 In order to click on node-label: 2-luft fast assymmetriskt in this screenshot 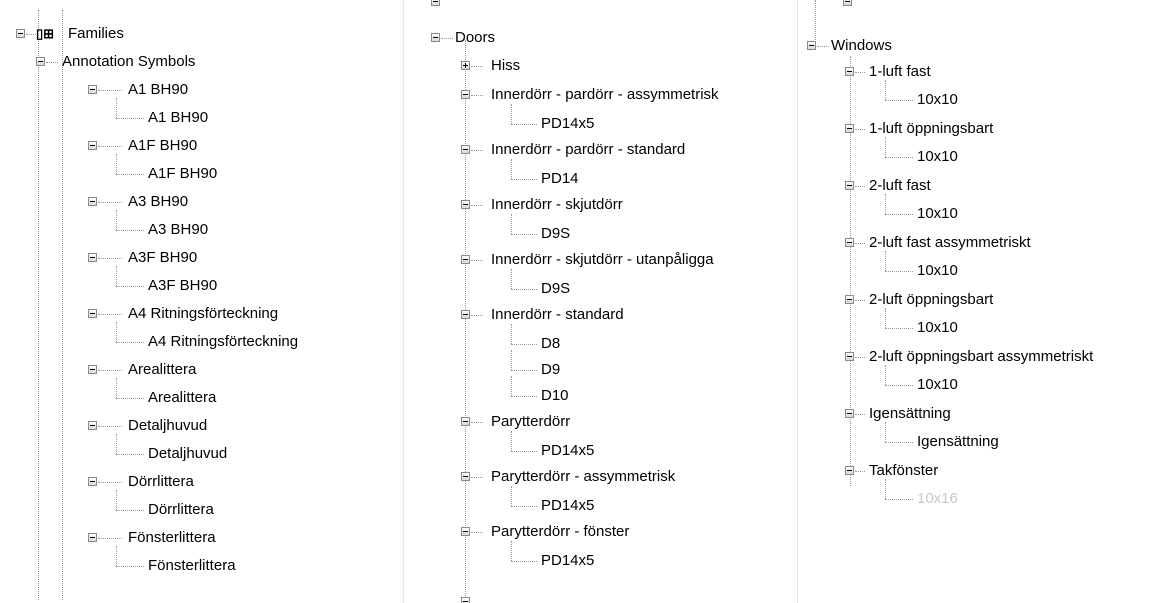, I will do `click(950, 242)`.